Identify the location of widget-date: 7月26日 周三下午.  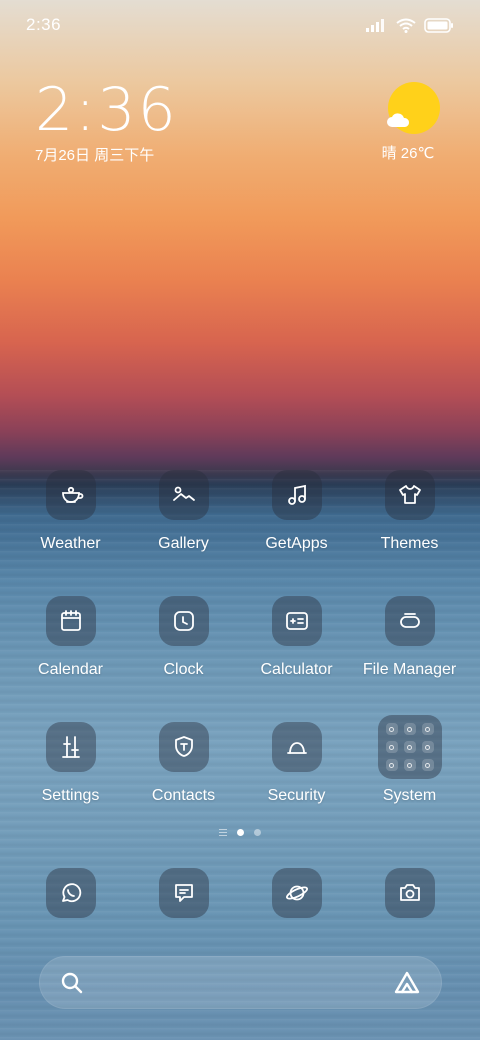
(95, 155).